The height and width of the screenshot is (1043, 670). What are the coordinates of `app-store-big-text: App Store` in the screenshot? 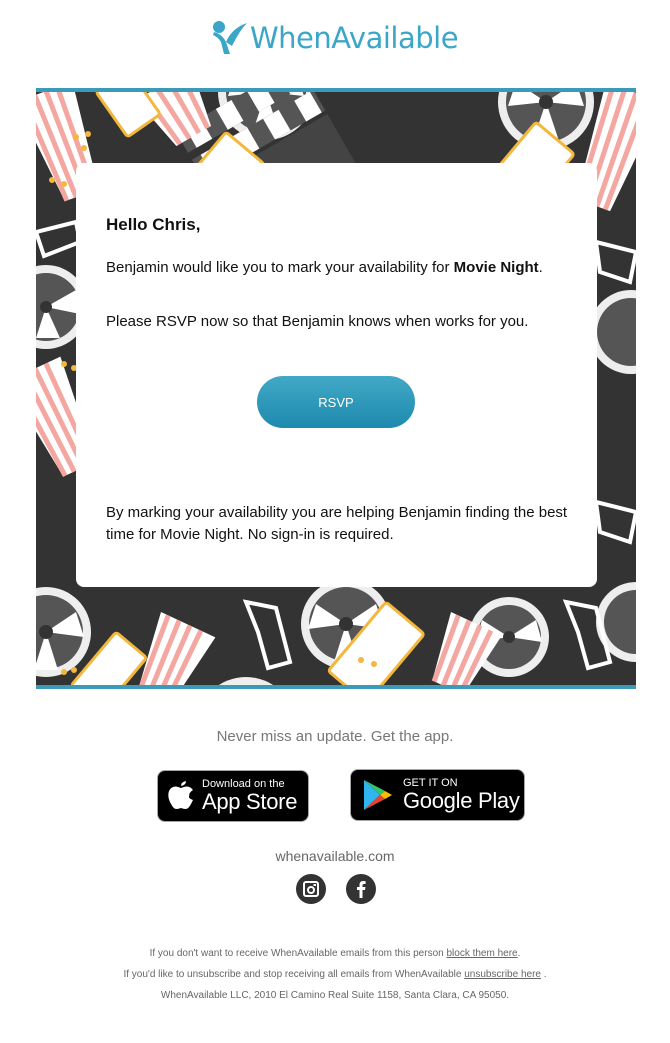 It's located at (250, 801).